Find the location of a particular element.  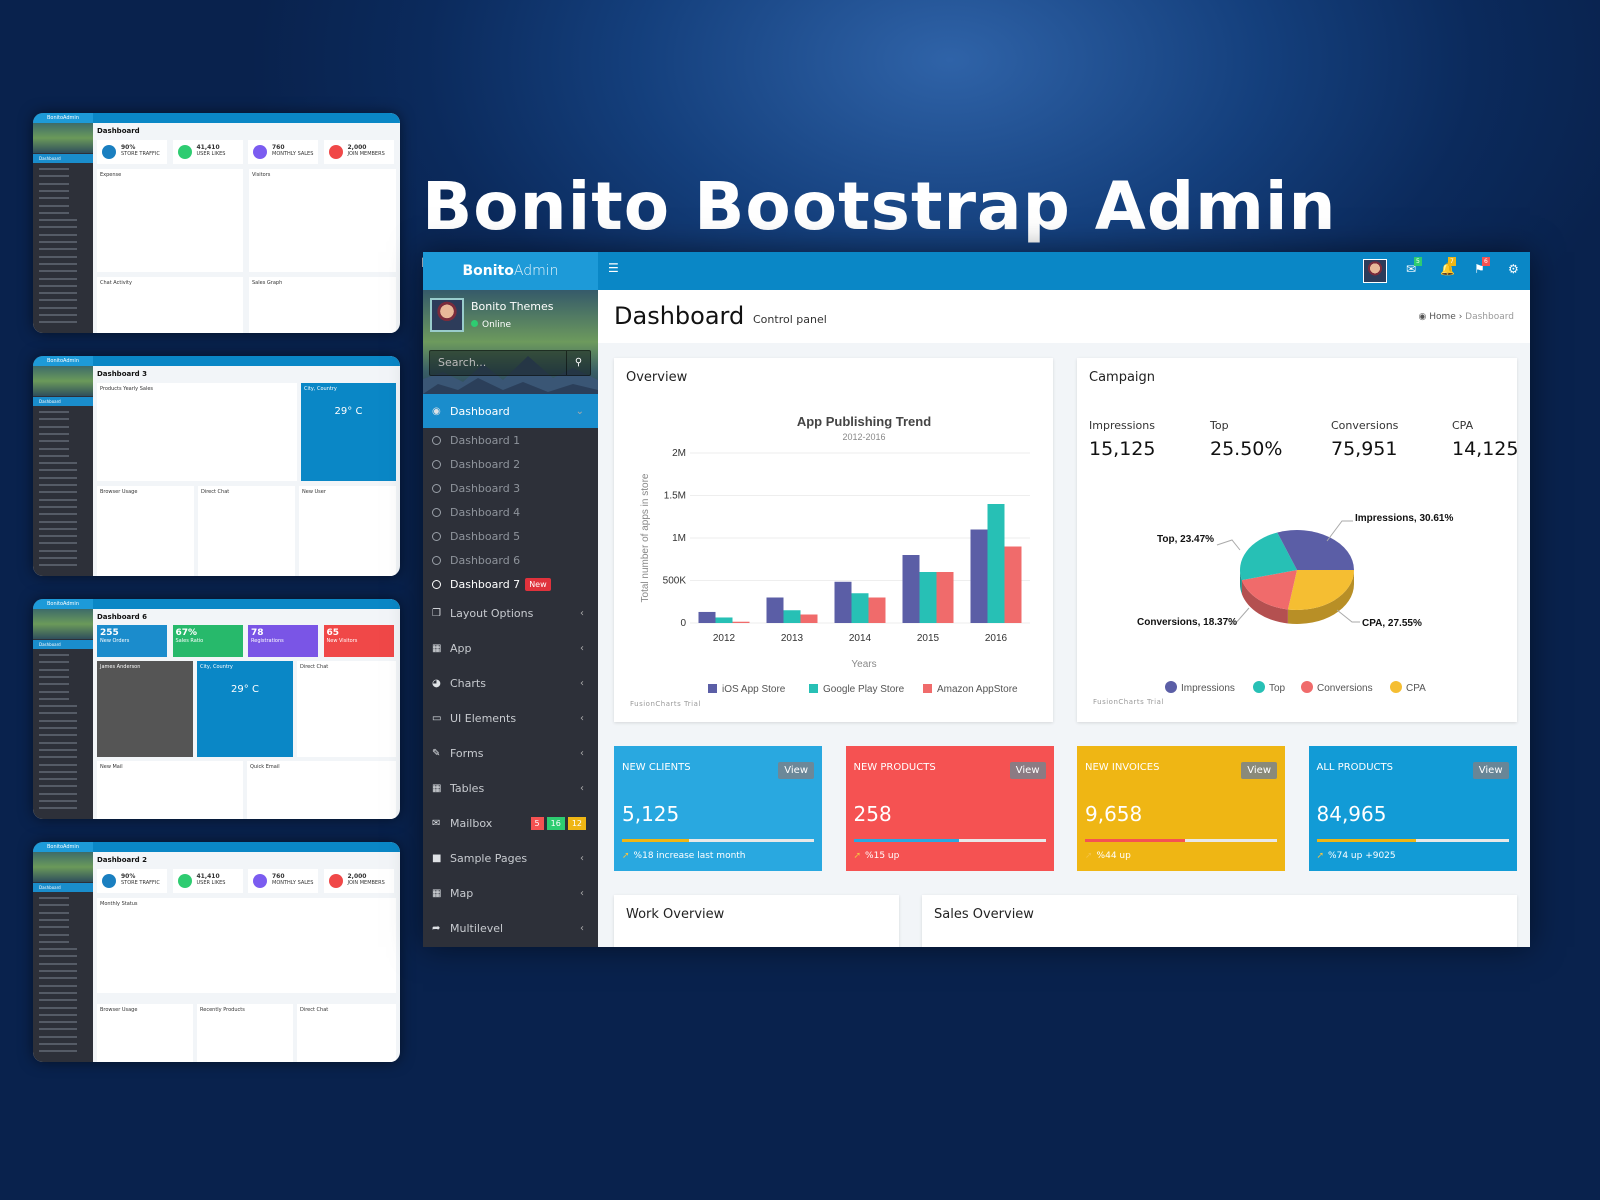

thumb-panel: Monthly Status is located at coordinates (246, 945).